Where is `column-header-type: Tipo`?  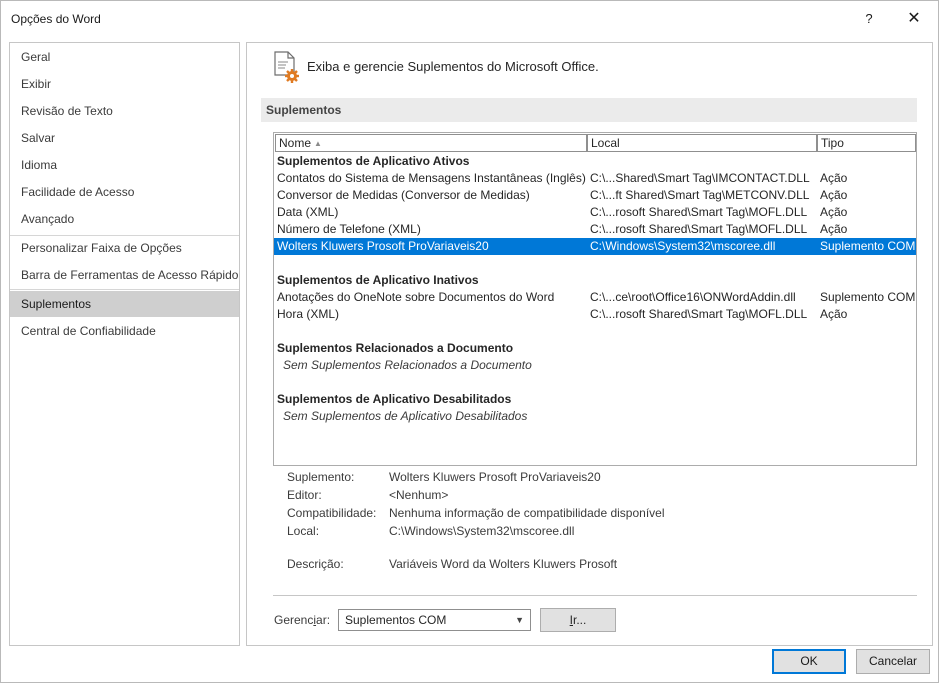 column-header-type: Tipo is located at coordinates (866, 143).